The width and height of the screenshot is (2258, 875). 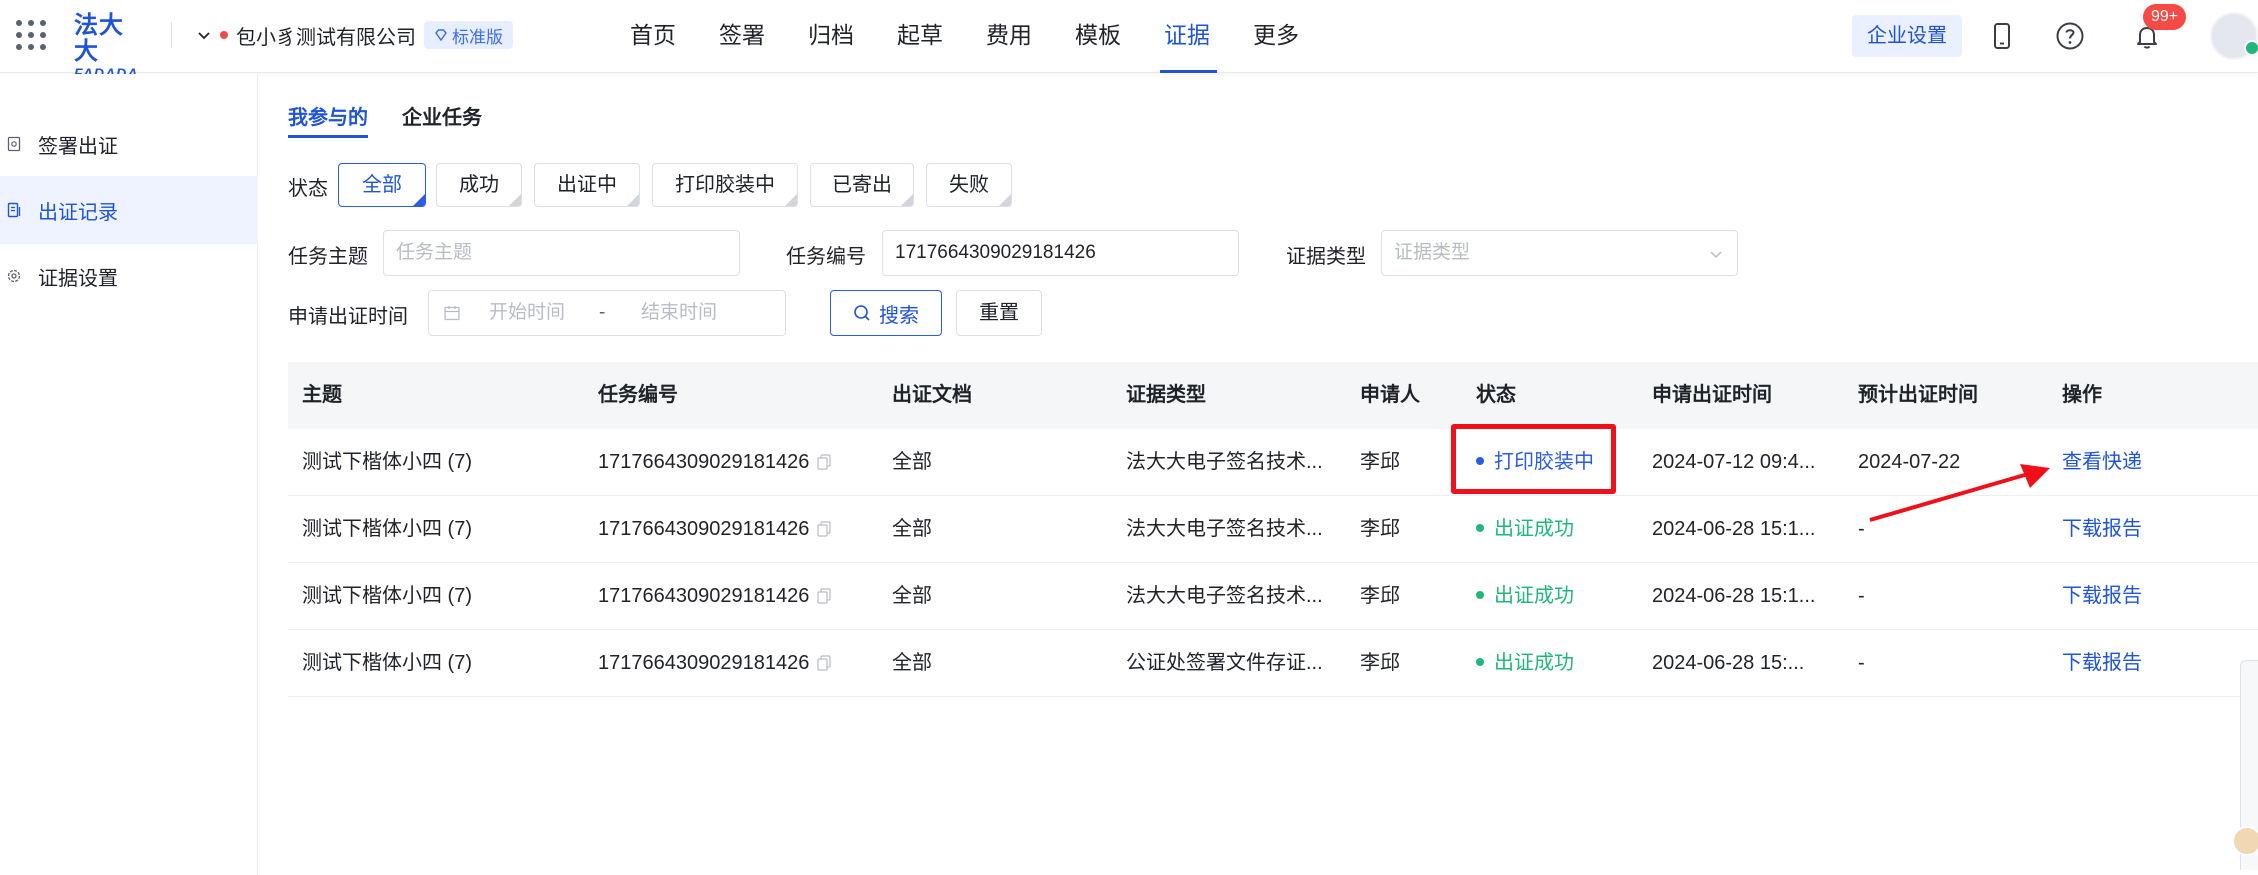 What do you see at coordinates (654, 36) in the screenshot?
I see `nav-home: 首页` at bounding box center [654, 36].